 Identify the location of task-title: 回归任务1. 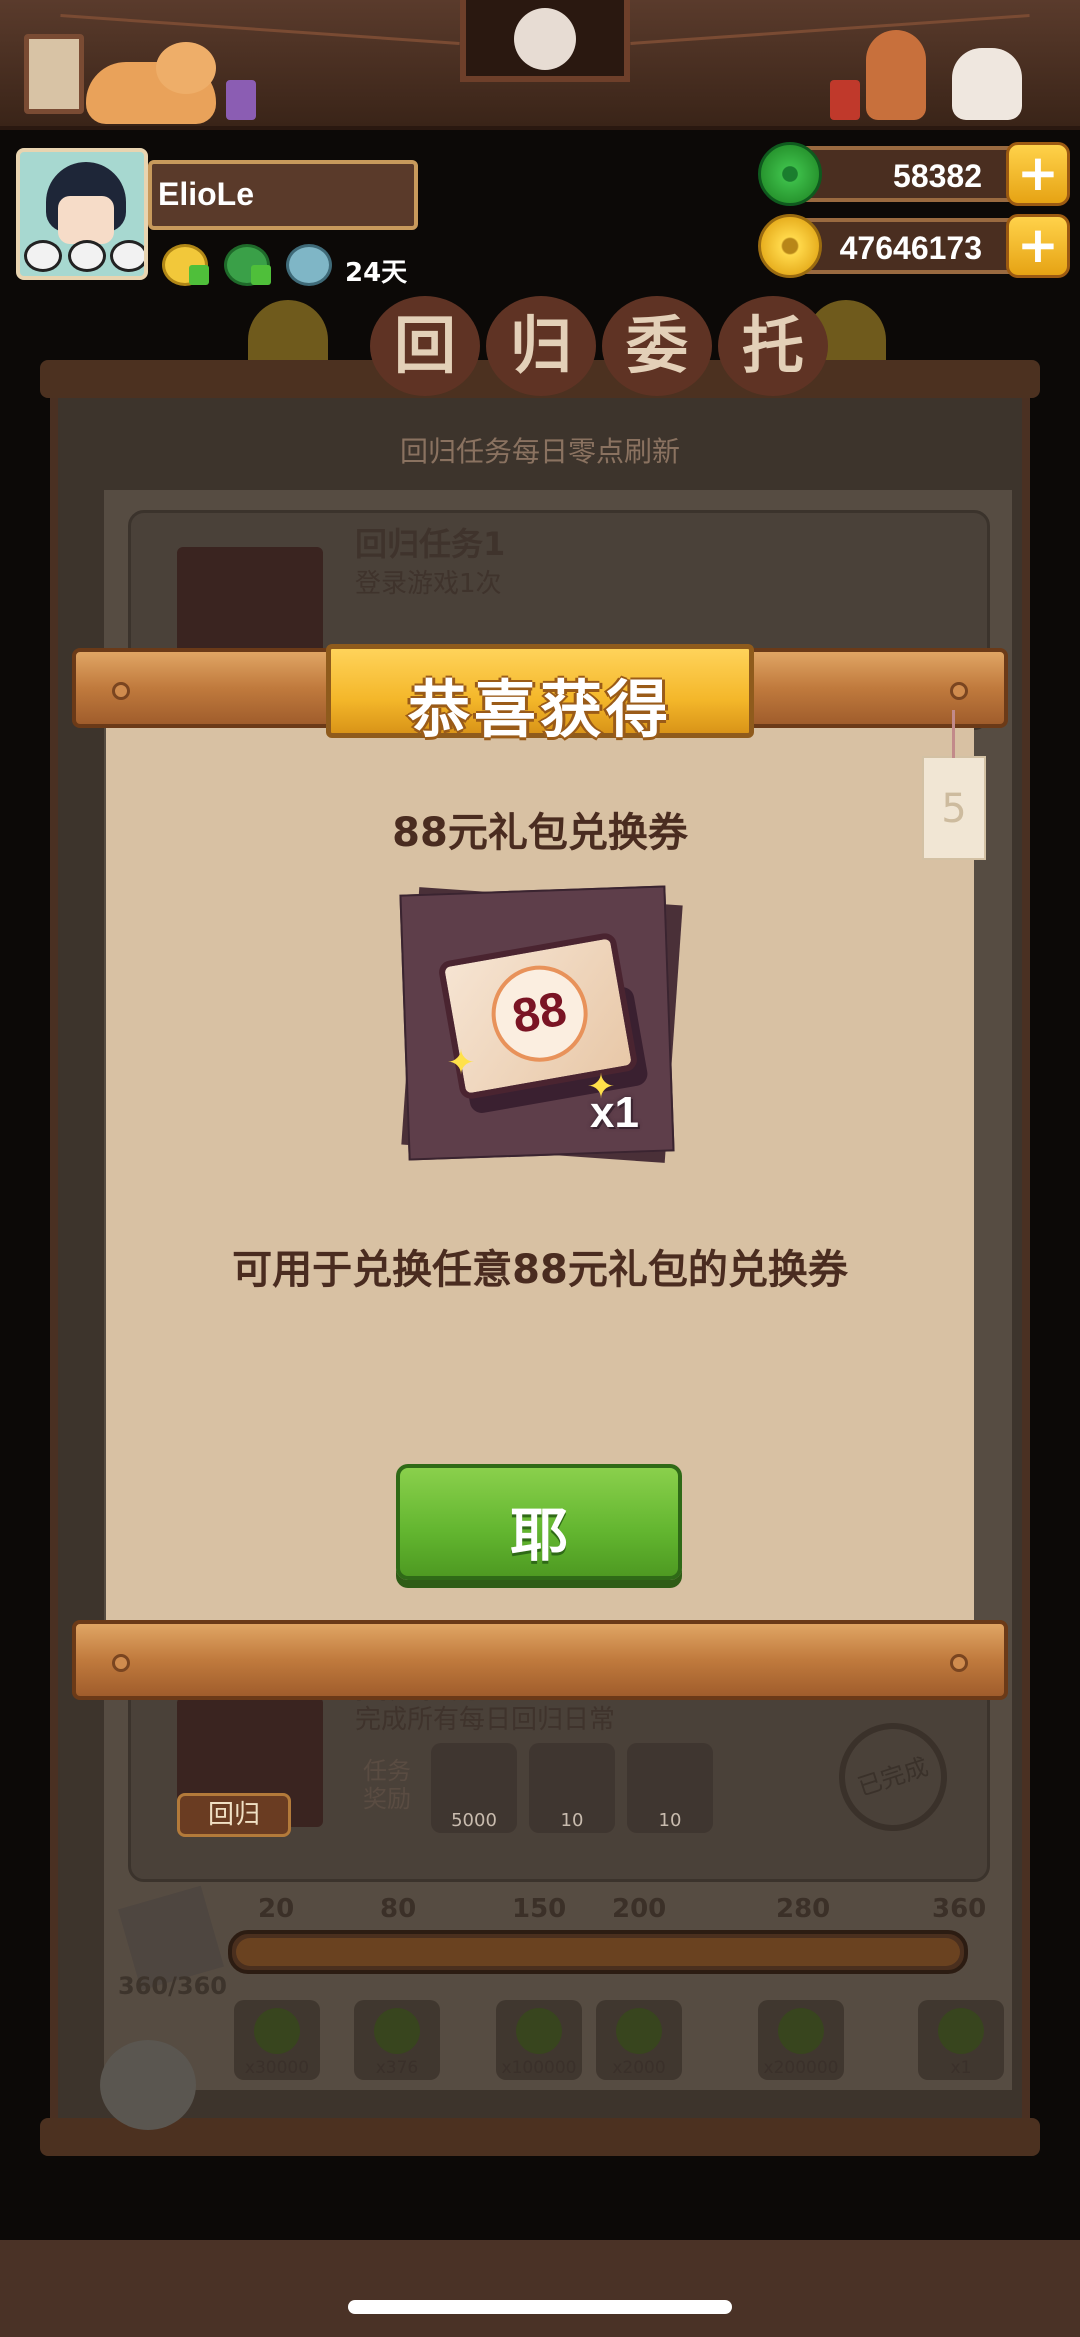
(430, 544).